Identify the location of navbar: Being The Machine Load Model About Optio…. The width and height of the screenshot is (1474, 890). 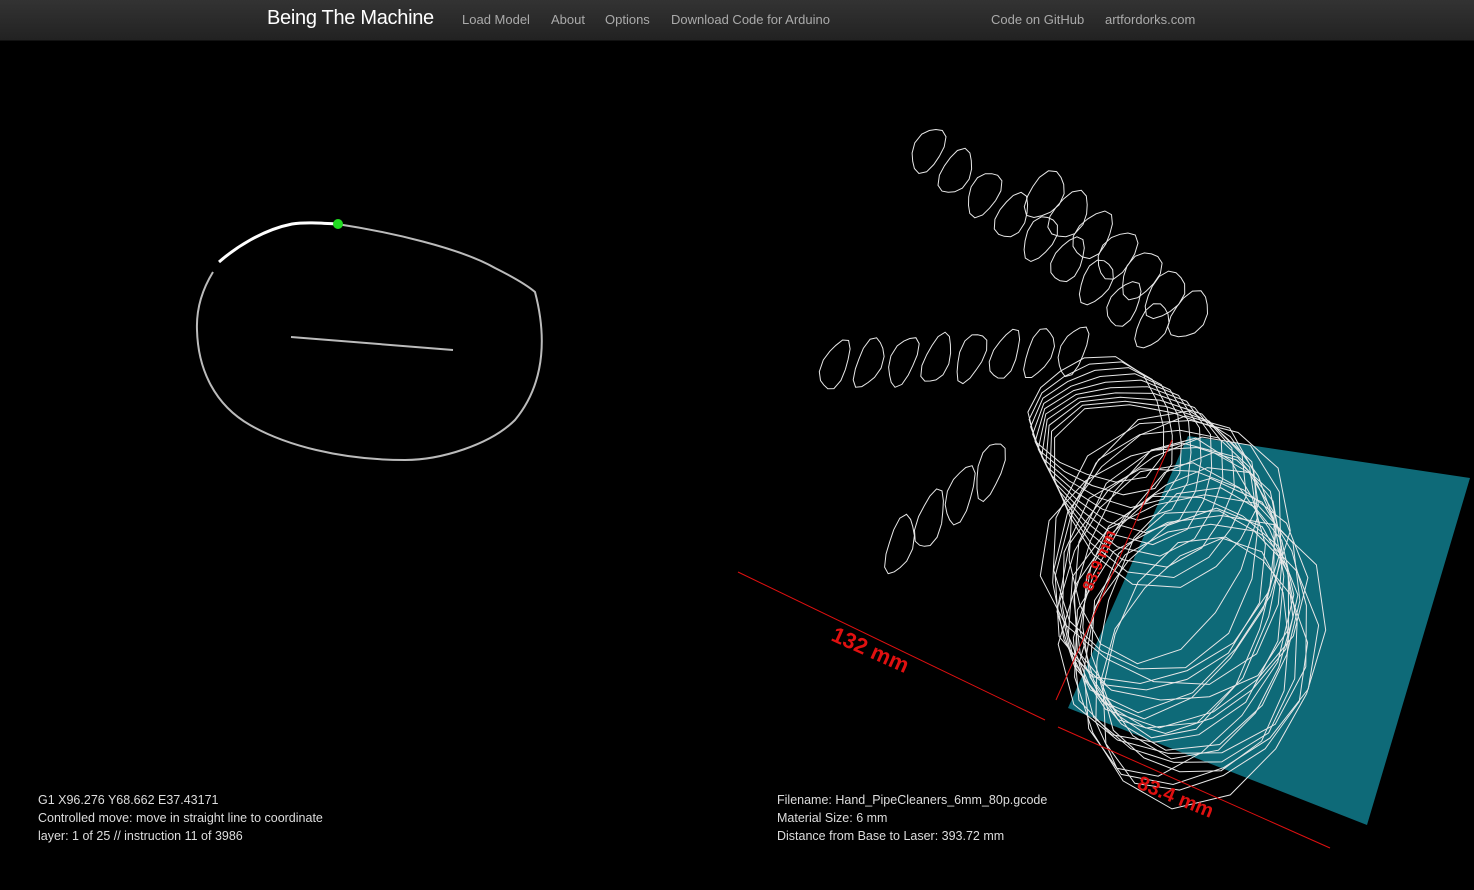
(737, 20).